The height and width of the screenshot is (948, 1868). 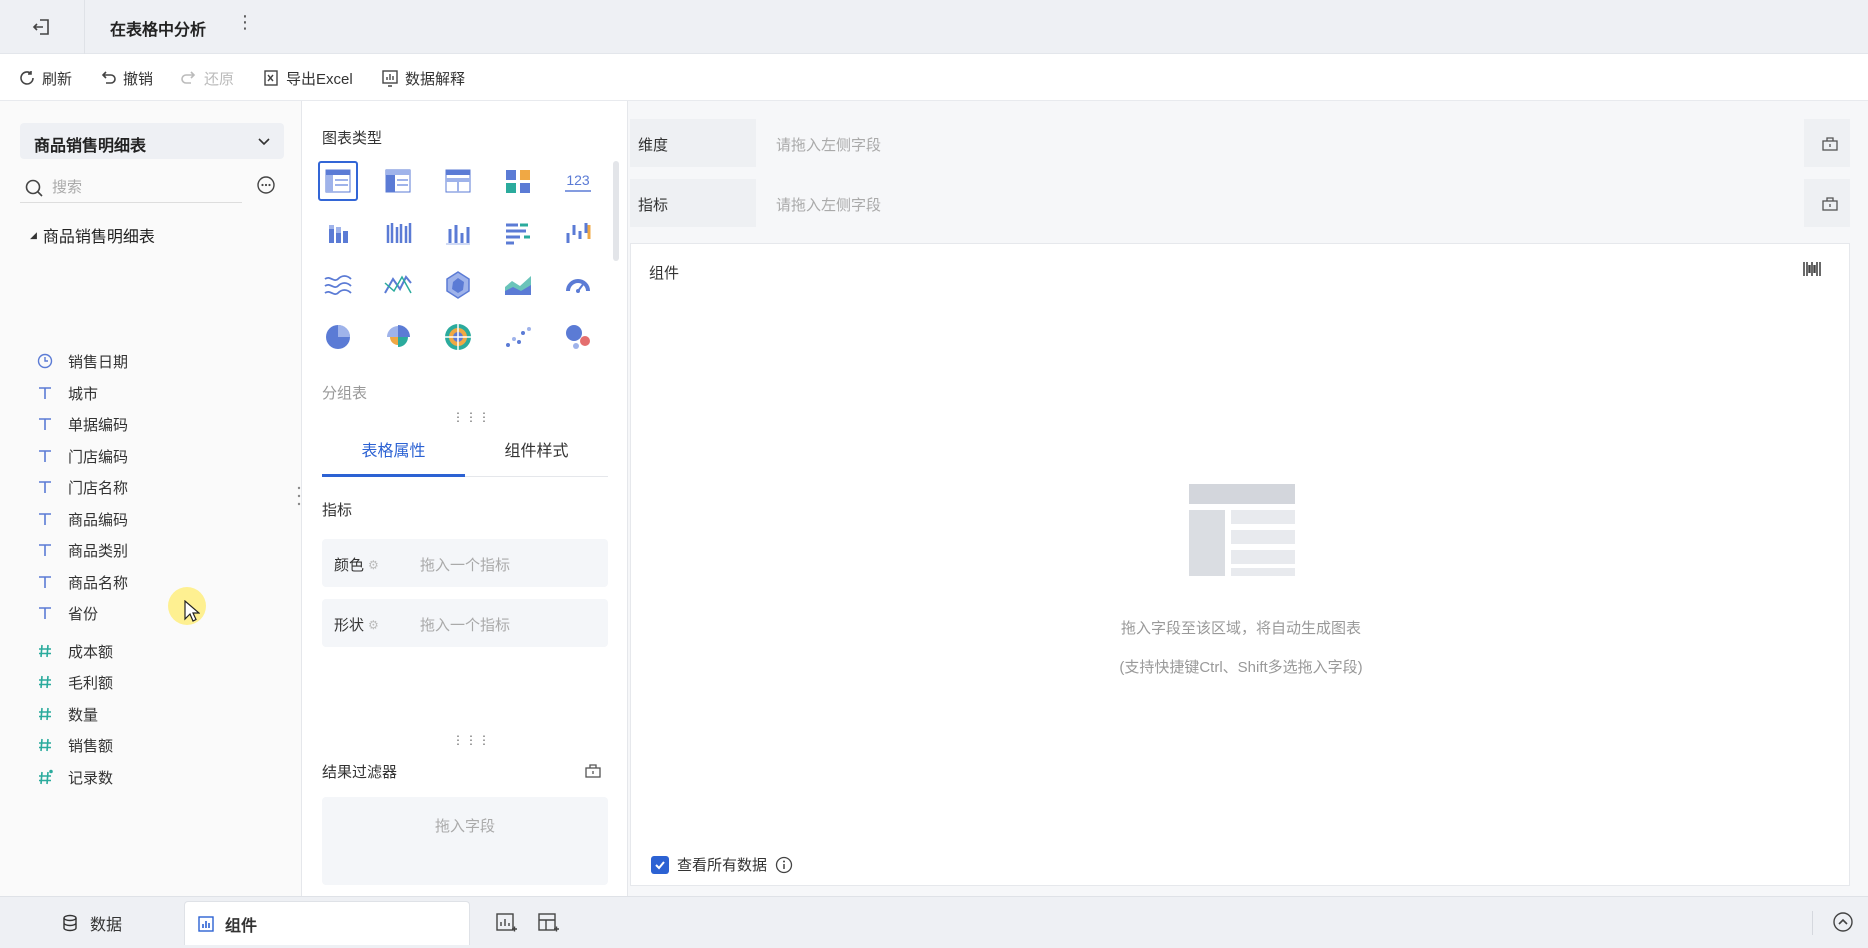 I want to click on area-icon, so click(x=518, y=285).